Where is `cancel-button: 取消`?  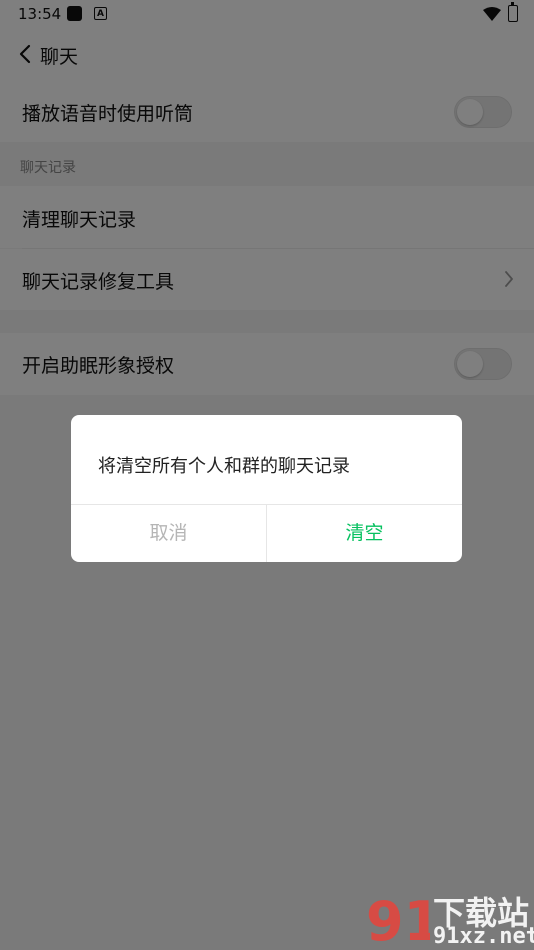
cancel-button: 取消 is located at coordinates (168, 533).